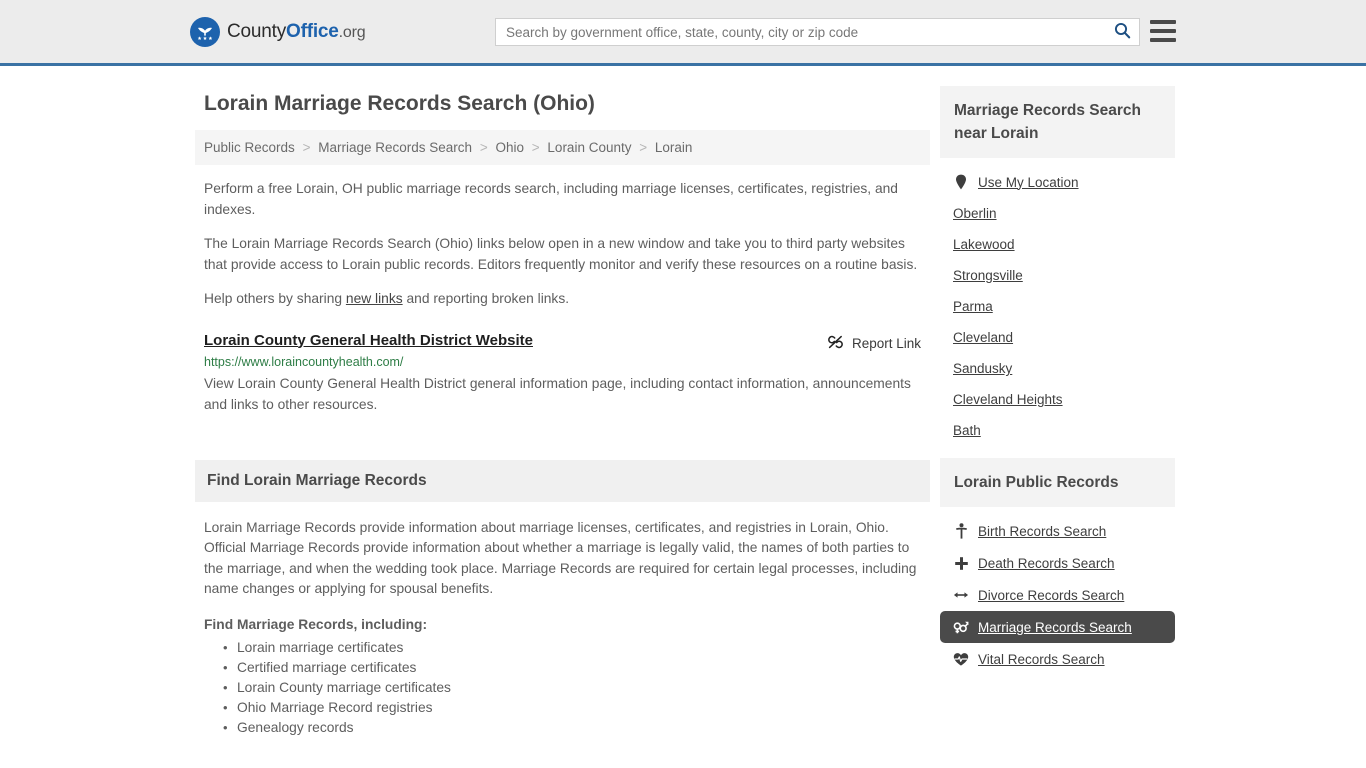 The height and width of the screenshot is (768, 1366). I want to click on map-pin-icon, so click(961, 182).